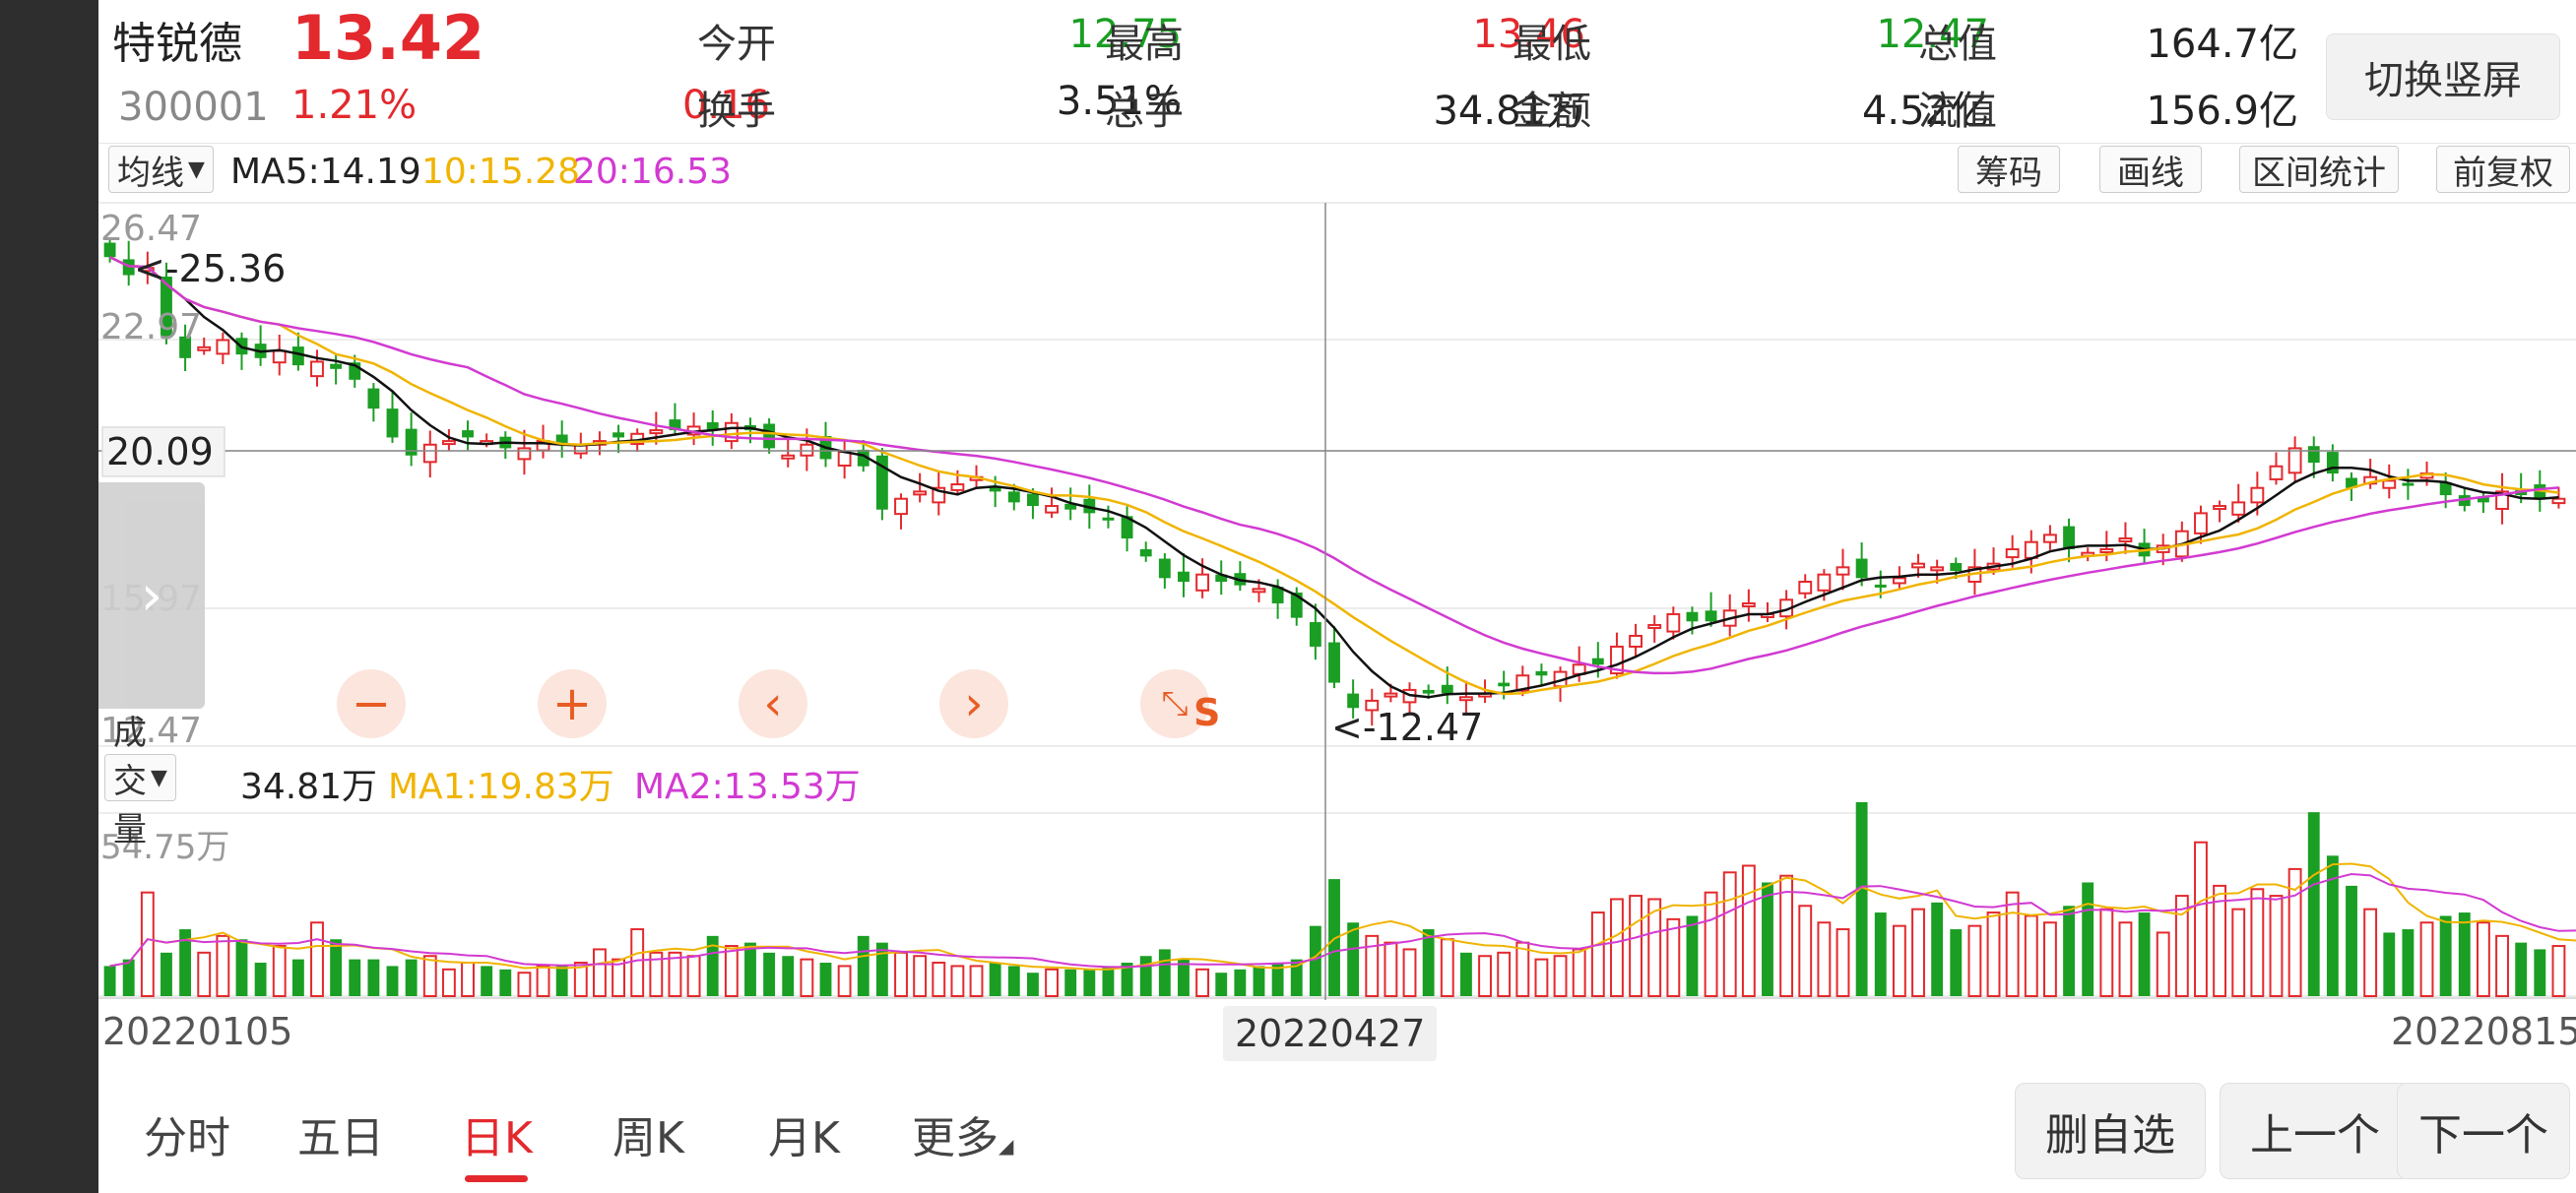 The image size is (2576, 1193). Describe the element at coordinates (2315, 1131) in the screenshot. I see `previous-stock-button: 上一个` at that location.